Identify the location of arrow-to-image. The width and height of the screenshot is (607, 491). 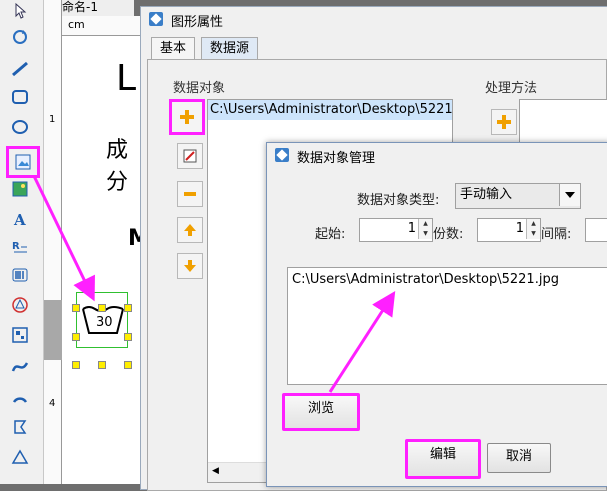
(63, 238).